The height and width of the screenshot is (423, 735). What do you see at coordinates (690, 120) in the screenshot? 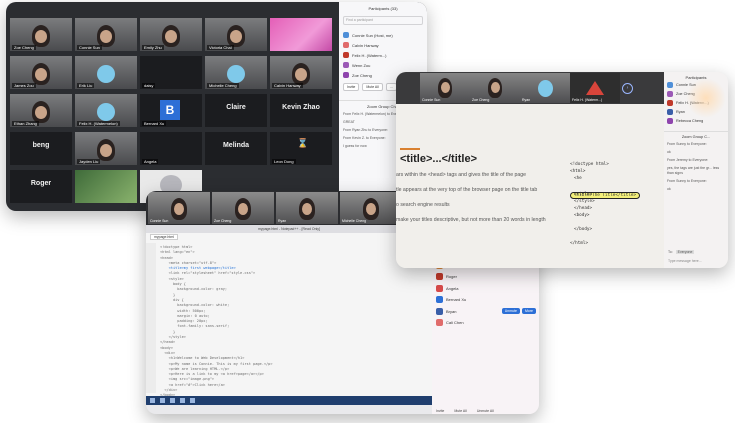
I see `participant-name: Rebecca Cheng` at bounding box center [690, 120].